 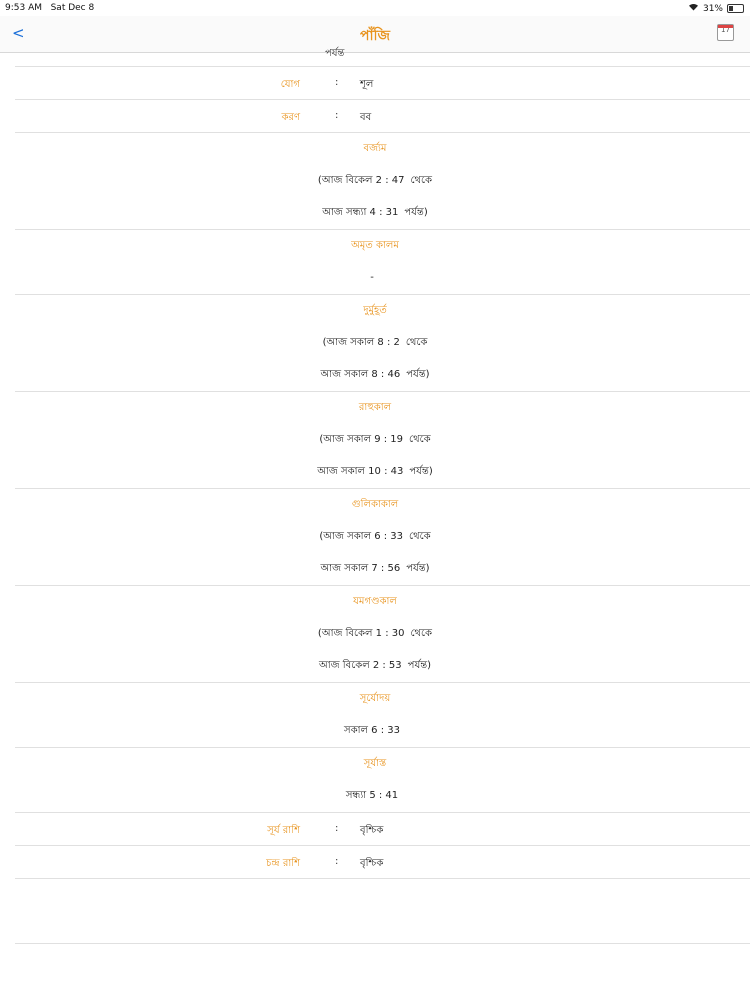 I want to click on section-line: (আজ সকাল 6 : 33 থেকে, so click(x=375, y=537).